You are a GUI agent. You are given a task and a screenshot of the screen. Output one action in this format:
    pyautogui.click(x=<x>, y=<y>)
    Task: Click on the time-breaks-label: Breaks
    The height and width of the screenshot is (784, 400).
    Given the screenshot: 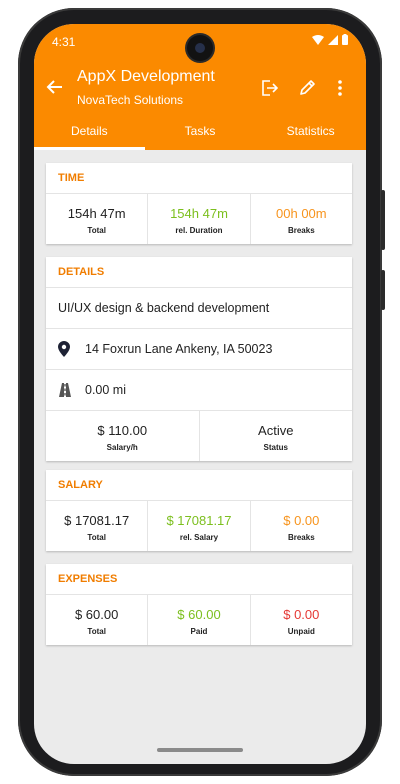 What is the action you would take?
    pyautogui.click(x=301, y=230)
    